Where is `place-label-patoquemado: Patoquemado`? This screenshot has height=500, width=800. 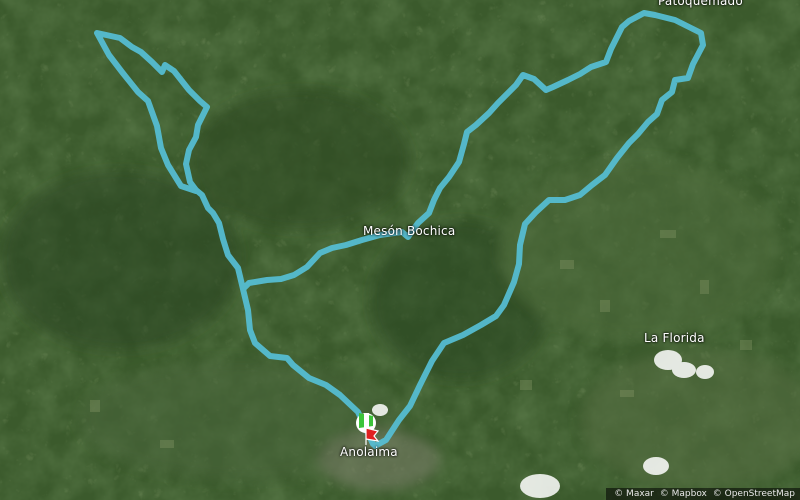 place-label-patoquemado: Patoquemado is located at coordinates (700, 4).